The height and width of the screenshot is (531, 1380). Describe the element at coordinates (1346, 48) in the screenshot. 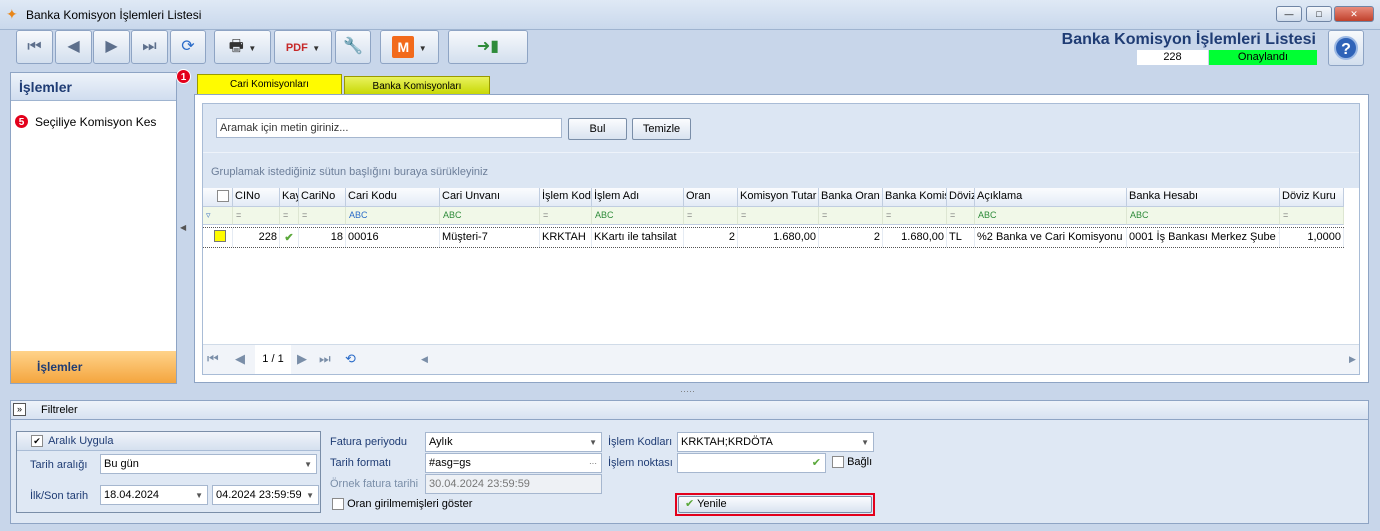

I see `help-button: ?` at that location.